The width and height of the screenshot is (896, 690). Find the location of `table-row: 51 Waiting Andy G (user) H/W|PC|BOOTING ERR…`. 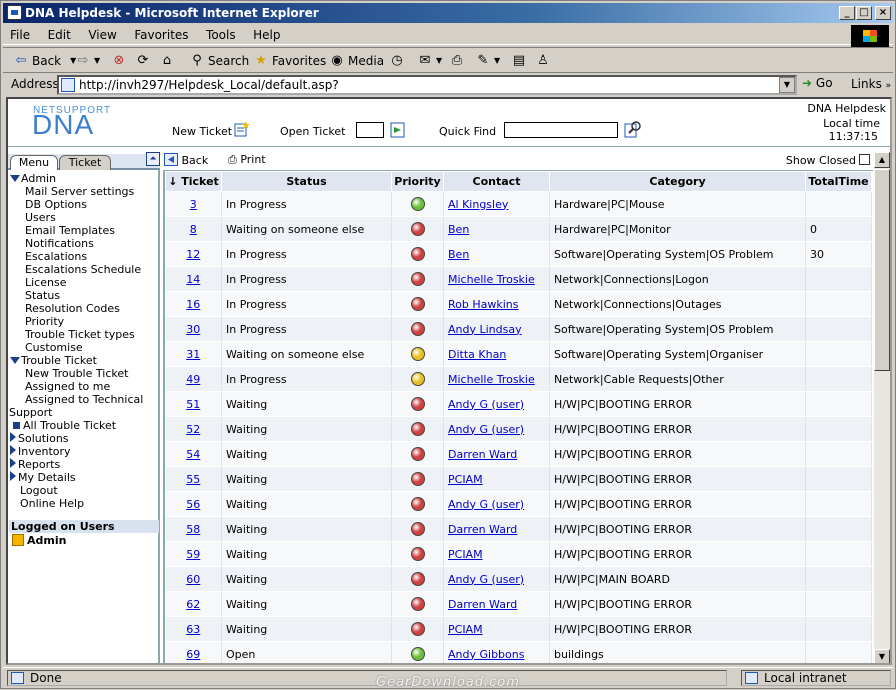

table-row: 51 Waiting Andy G (user) H/W|PC|BOOTING ERR… is located at coordinates (518, 404).